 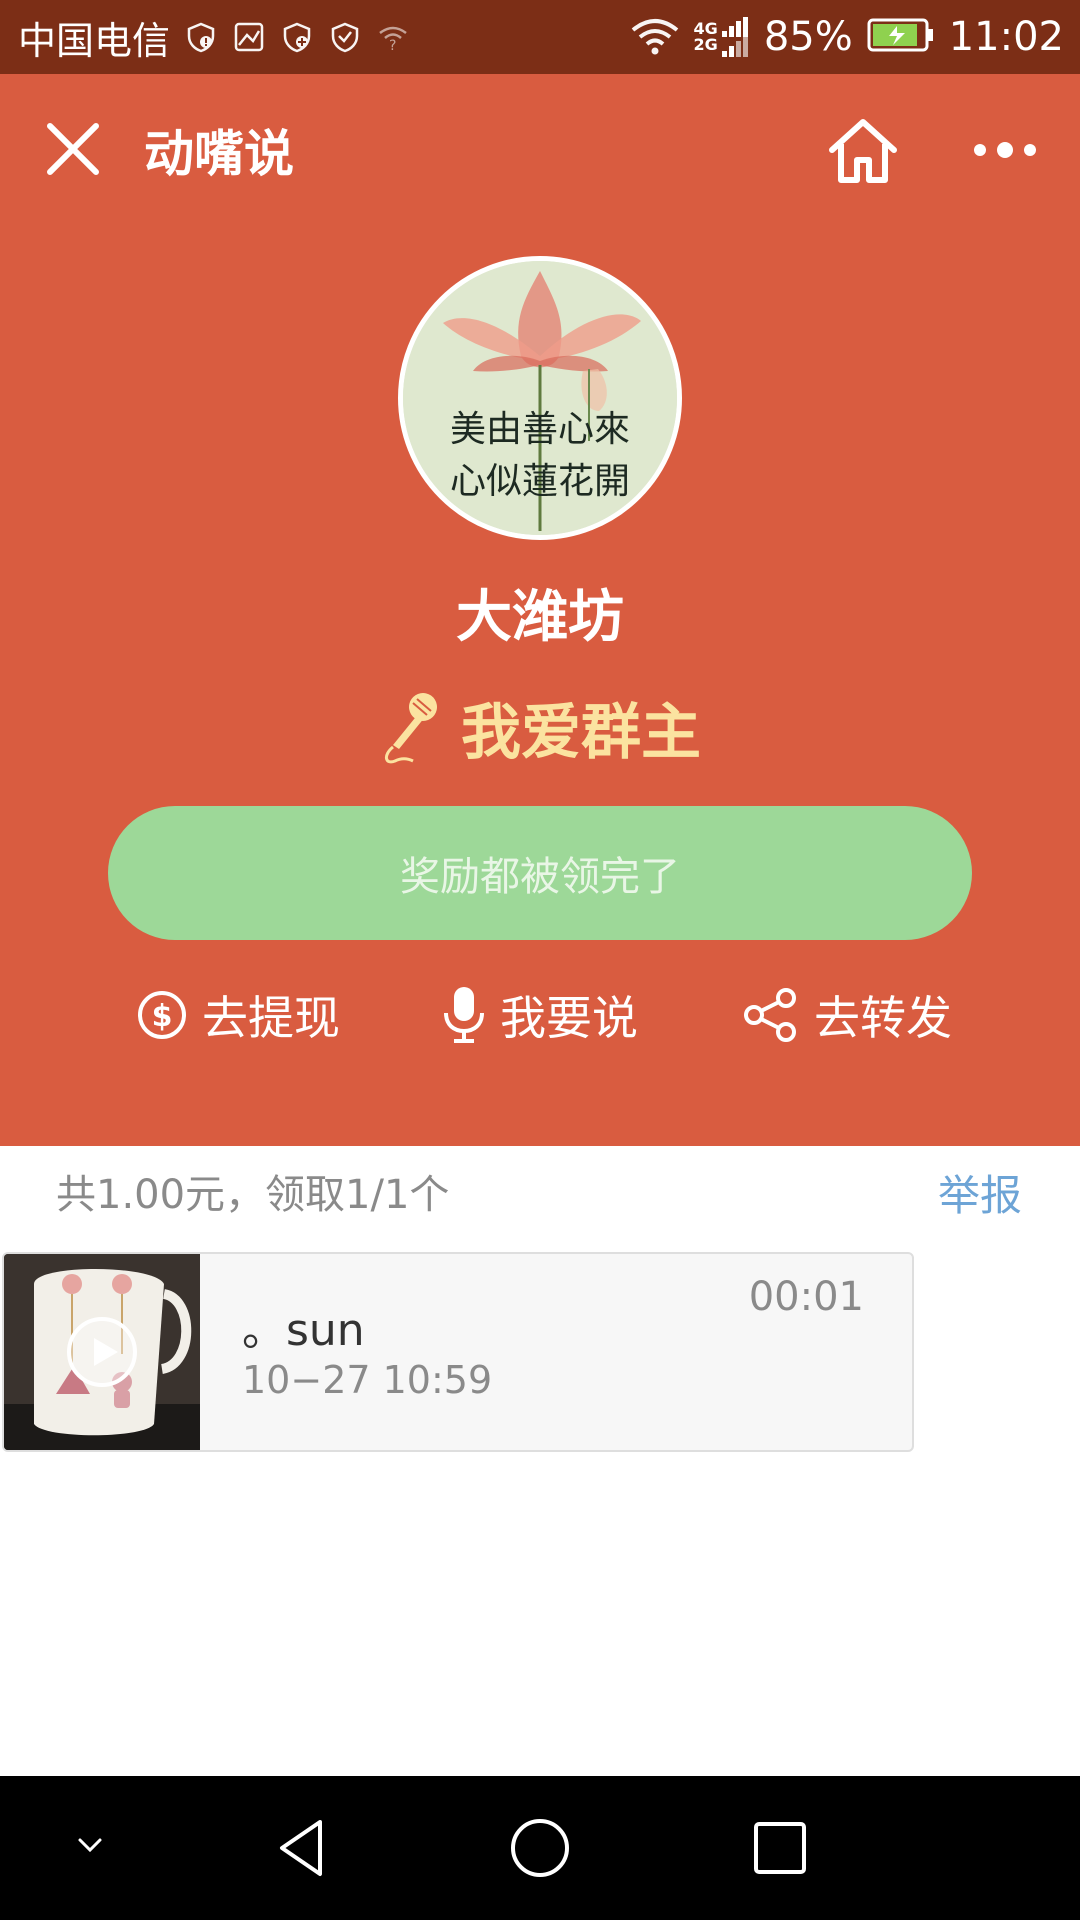 What do you see at coordinates (540, 149) in the screenshot?
I see `nav-bar: 动嘴说` at bounding box center [540, 149].